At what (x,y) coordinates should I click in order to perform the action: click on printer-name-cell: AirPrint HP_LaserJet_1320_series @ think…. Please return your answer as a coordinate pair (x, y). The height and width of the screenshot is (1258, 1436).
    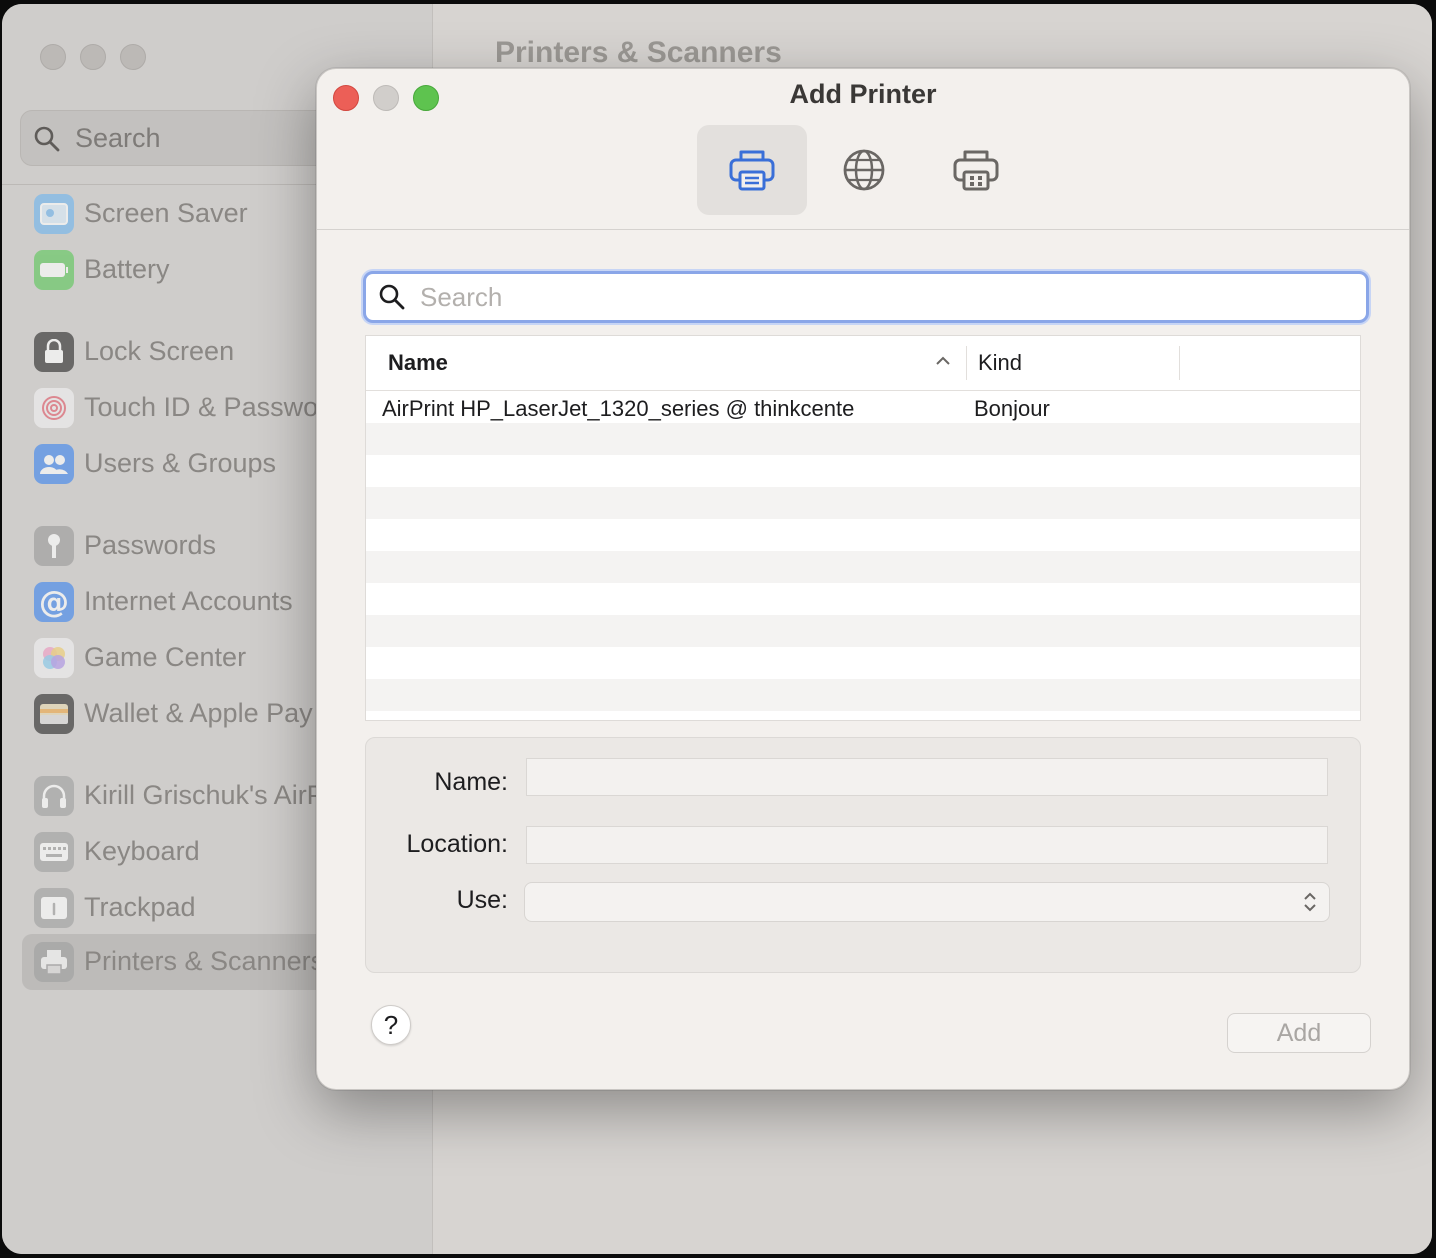
    Looking at the image, I should click on (618, 408).